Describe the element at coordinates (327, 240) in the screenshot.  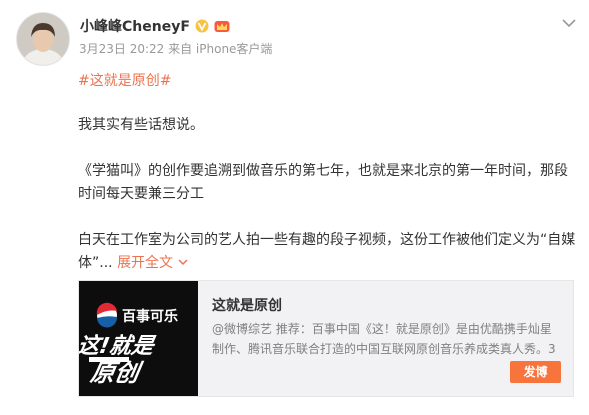
I see `post-text-line: 白天在工作室为公司的艺人拍一些有趣的段子视频，这份工作被他们定义为“自媒` at that location.